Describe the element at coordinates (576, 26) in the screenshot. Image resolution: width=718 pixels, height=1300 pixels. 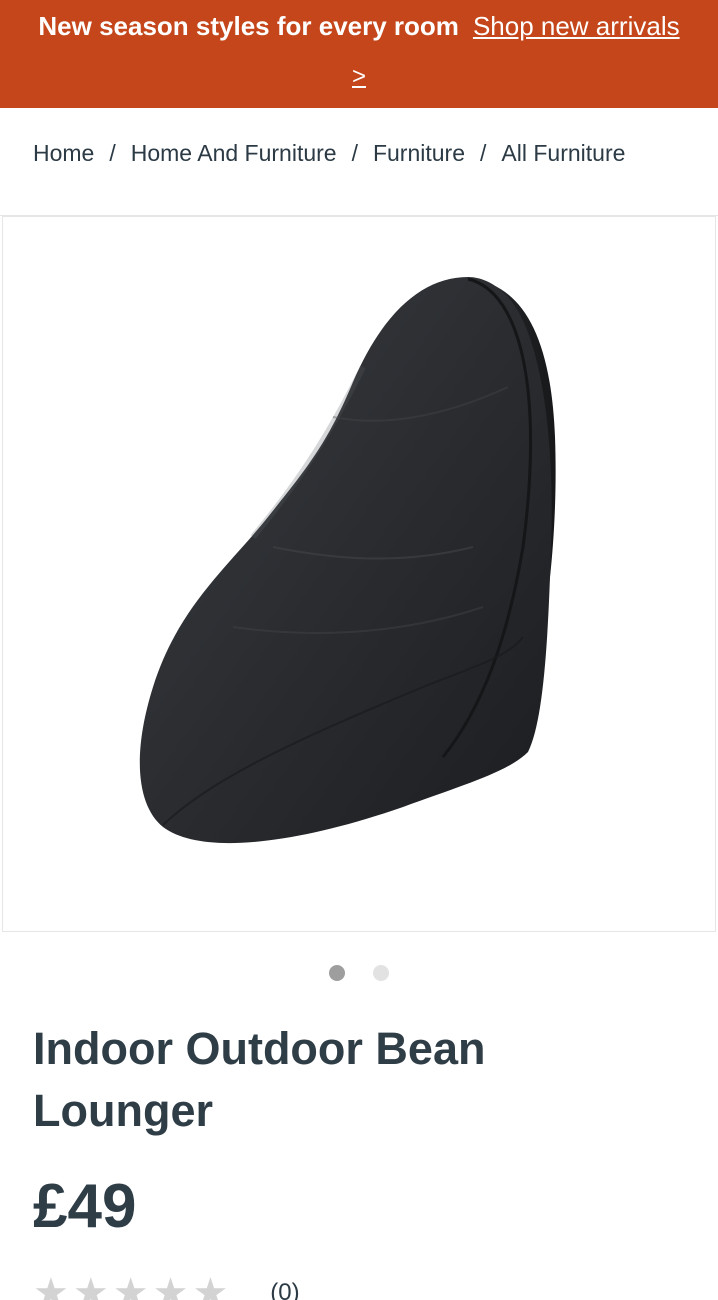
I see `shop-new-arrivals-link: Shop new arrivals` at that location.